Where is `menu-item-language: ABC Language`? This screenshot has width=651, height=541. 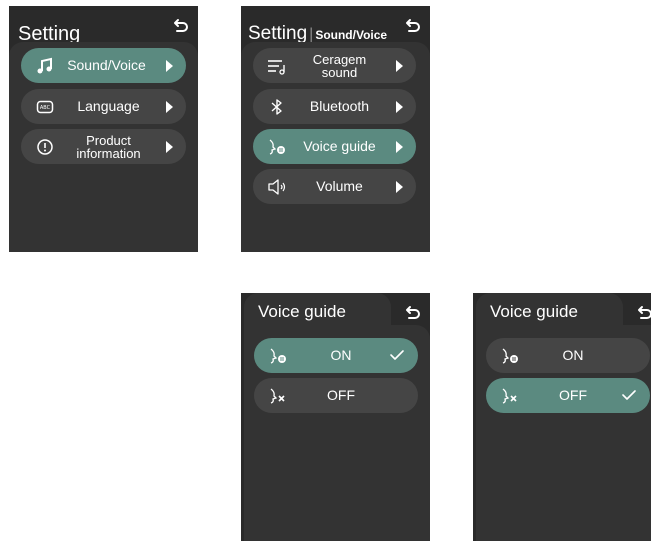
menu-item-language: ABC Language is located at coordinates (103, 106).